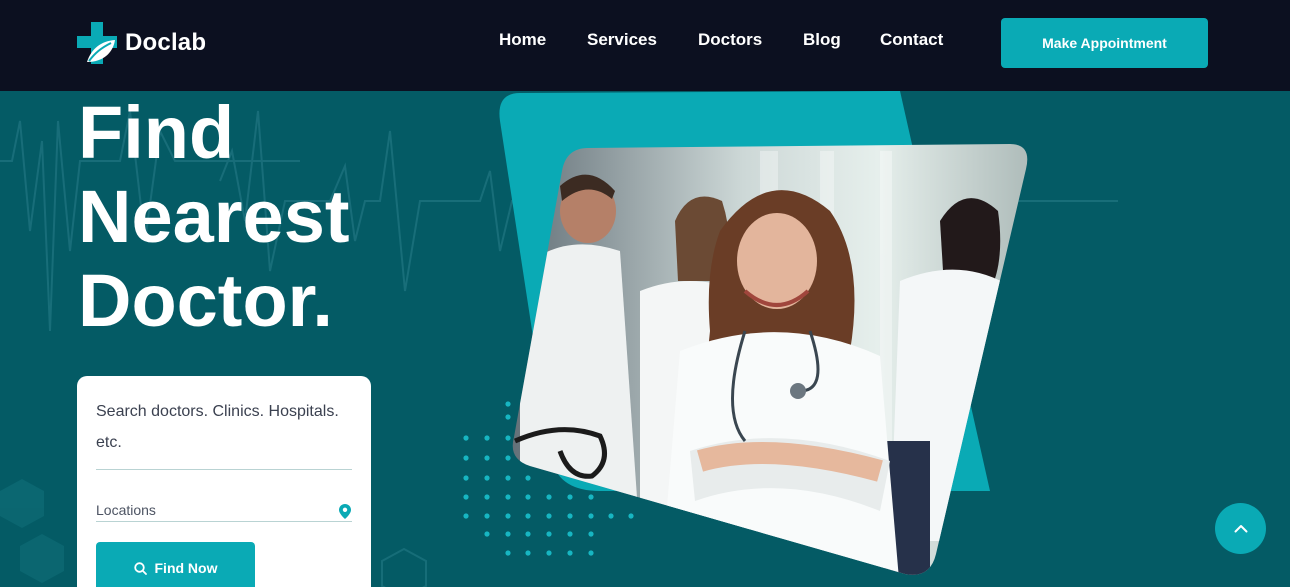  What do you see at coordinates (224, 427) in the screenshot?
I see `search-input: Search doctors. Clinics. Hospitals. etc.` at bounding box center [224, 427].